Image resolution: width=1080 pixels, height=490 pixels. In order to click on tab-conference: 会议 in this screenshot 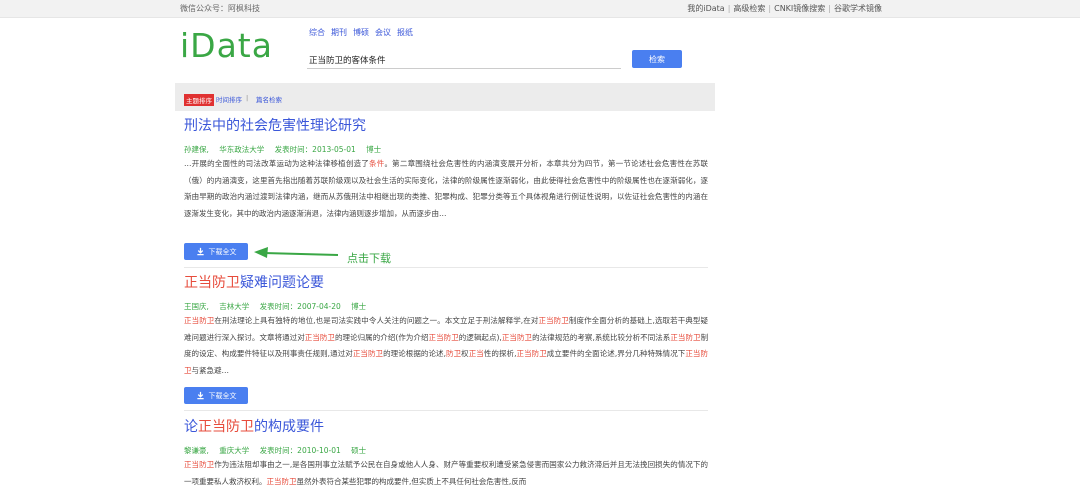, I will do `click(383, 32)`.